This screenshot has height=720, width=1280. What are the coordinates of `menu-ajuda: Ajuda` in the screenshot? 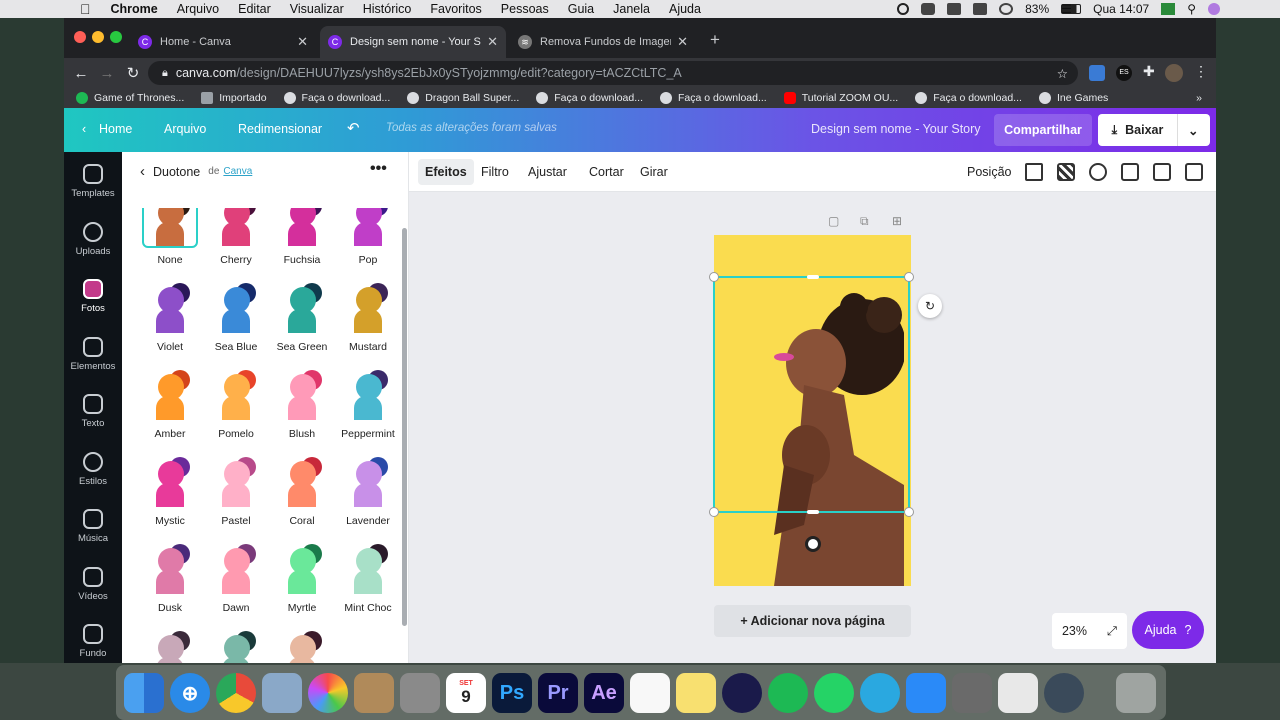 It's located at (685, 9).